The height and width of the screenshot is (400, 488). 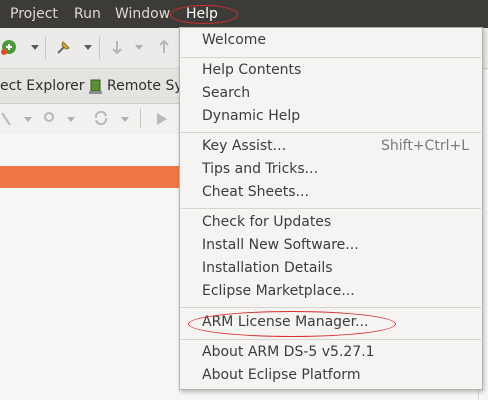 I want to click on play-icon, so click(x=162, y=119).